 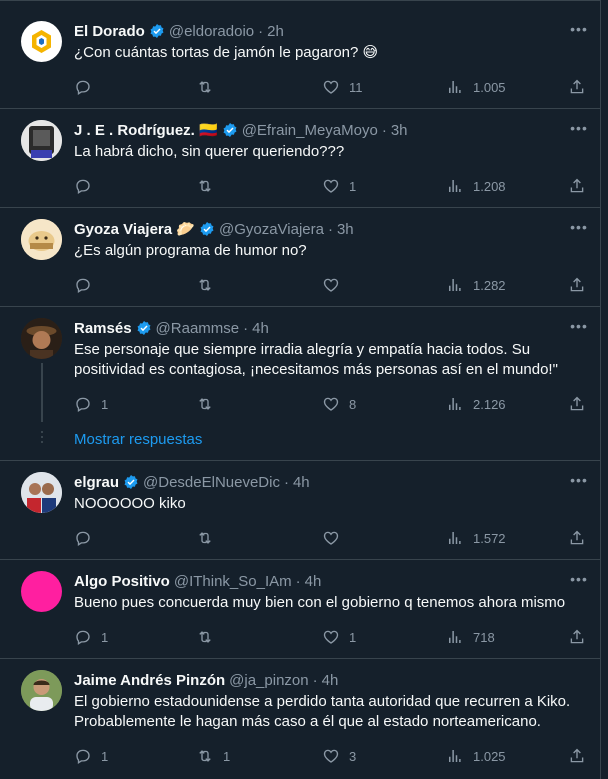 What do you see at coordinates (310, 130) in the screenshot?
I see `user-handle: @Efrain_MeyaMoyo` at bounding box center [310, 130].